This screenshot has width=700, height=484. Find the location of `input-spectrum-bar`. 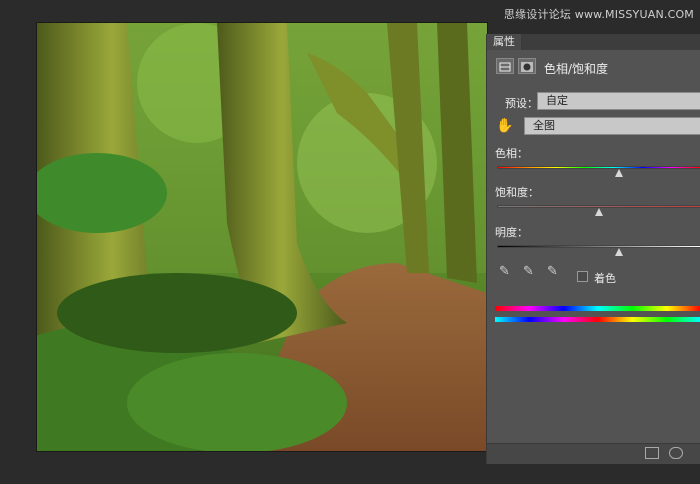

input-spectrum-bar is located at coordinates (597, 308).